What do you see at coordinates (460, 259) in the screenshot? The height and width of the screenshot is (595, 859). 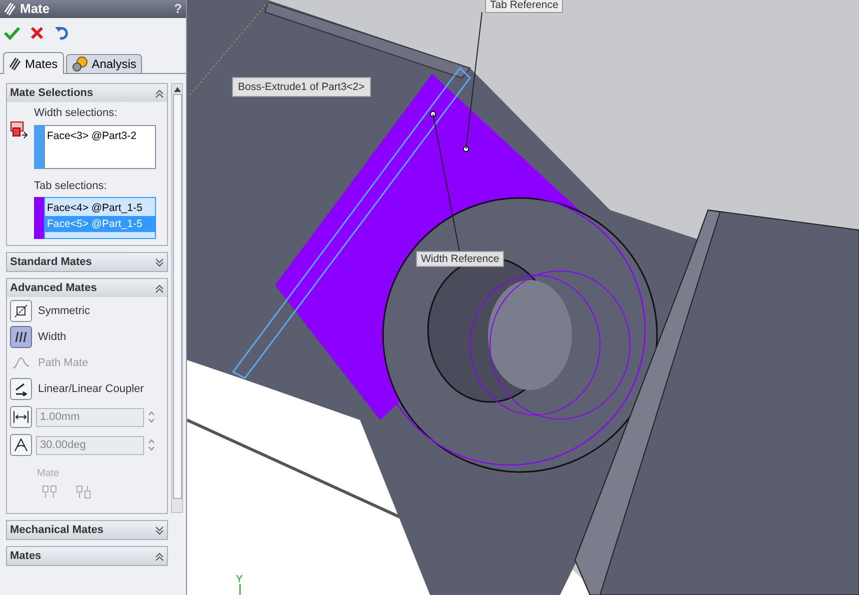 I see `callout-label: Width Reference` at bounding box center [460, 259].